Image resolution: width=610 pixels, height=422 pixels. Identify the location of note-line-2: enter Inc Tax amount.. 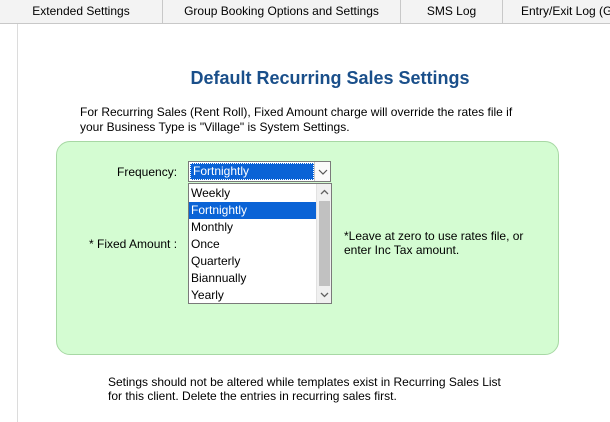
(402, 250).